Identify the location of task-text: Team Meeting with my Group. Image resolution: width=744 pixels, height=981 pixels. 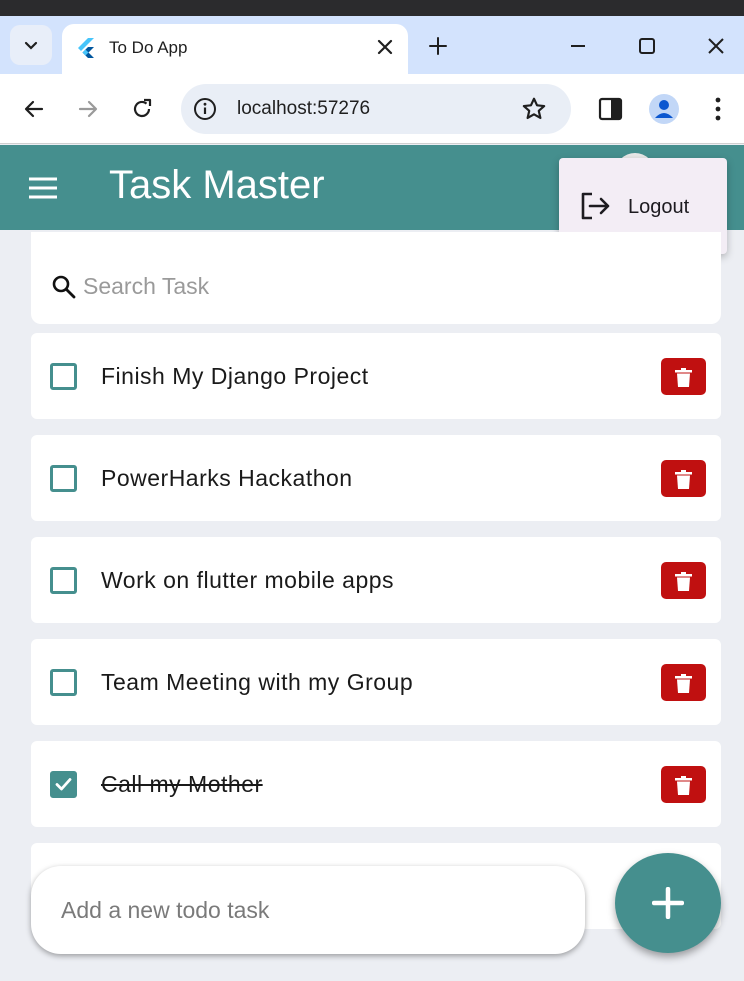
(257, 682).